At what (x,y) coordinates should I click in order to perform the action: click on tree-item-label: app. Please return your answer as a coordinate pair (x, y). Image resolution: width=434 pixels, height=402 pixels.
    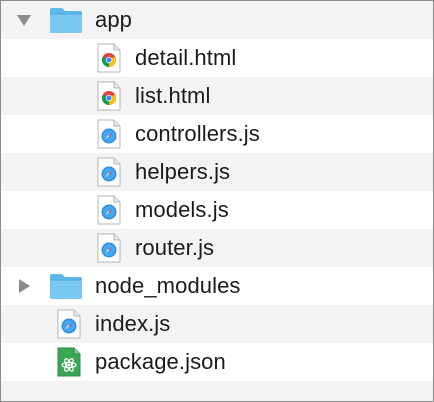
    Looking at the image, I should click on (114, 19).